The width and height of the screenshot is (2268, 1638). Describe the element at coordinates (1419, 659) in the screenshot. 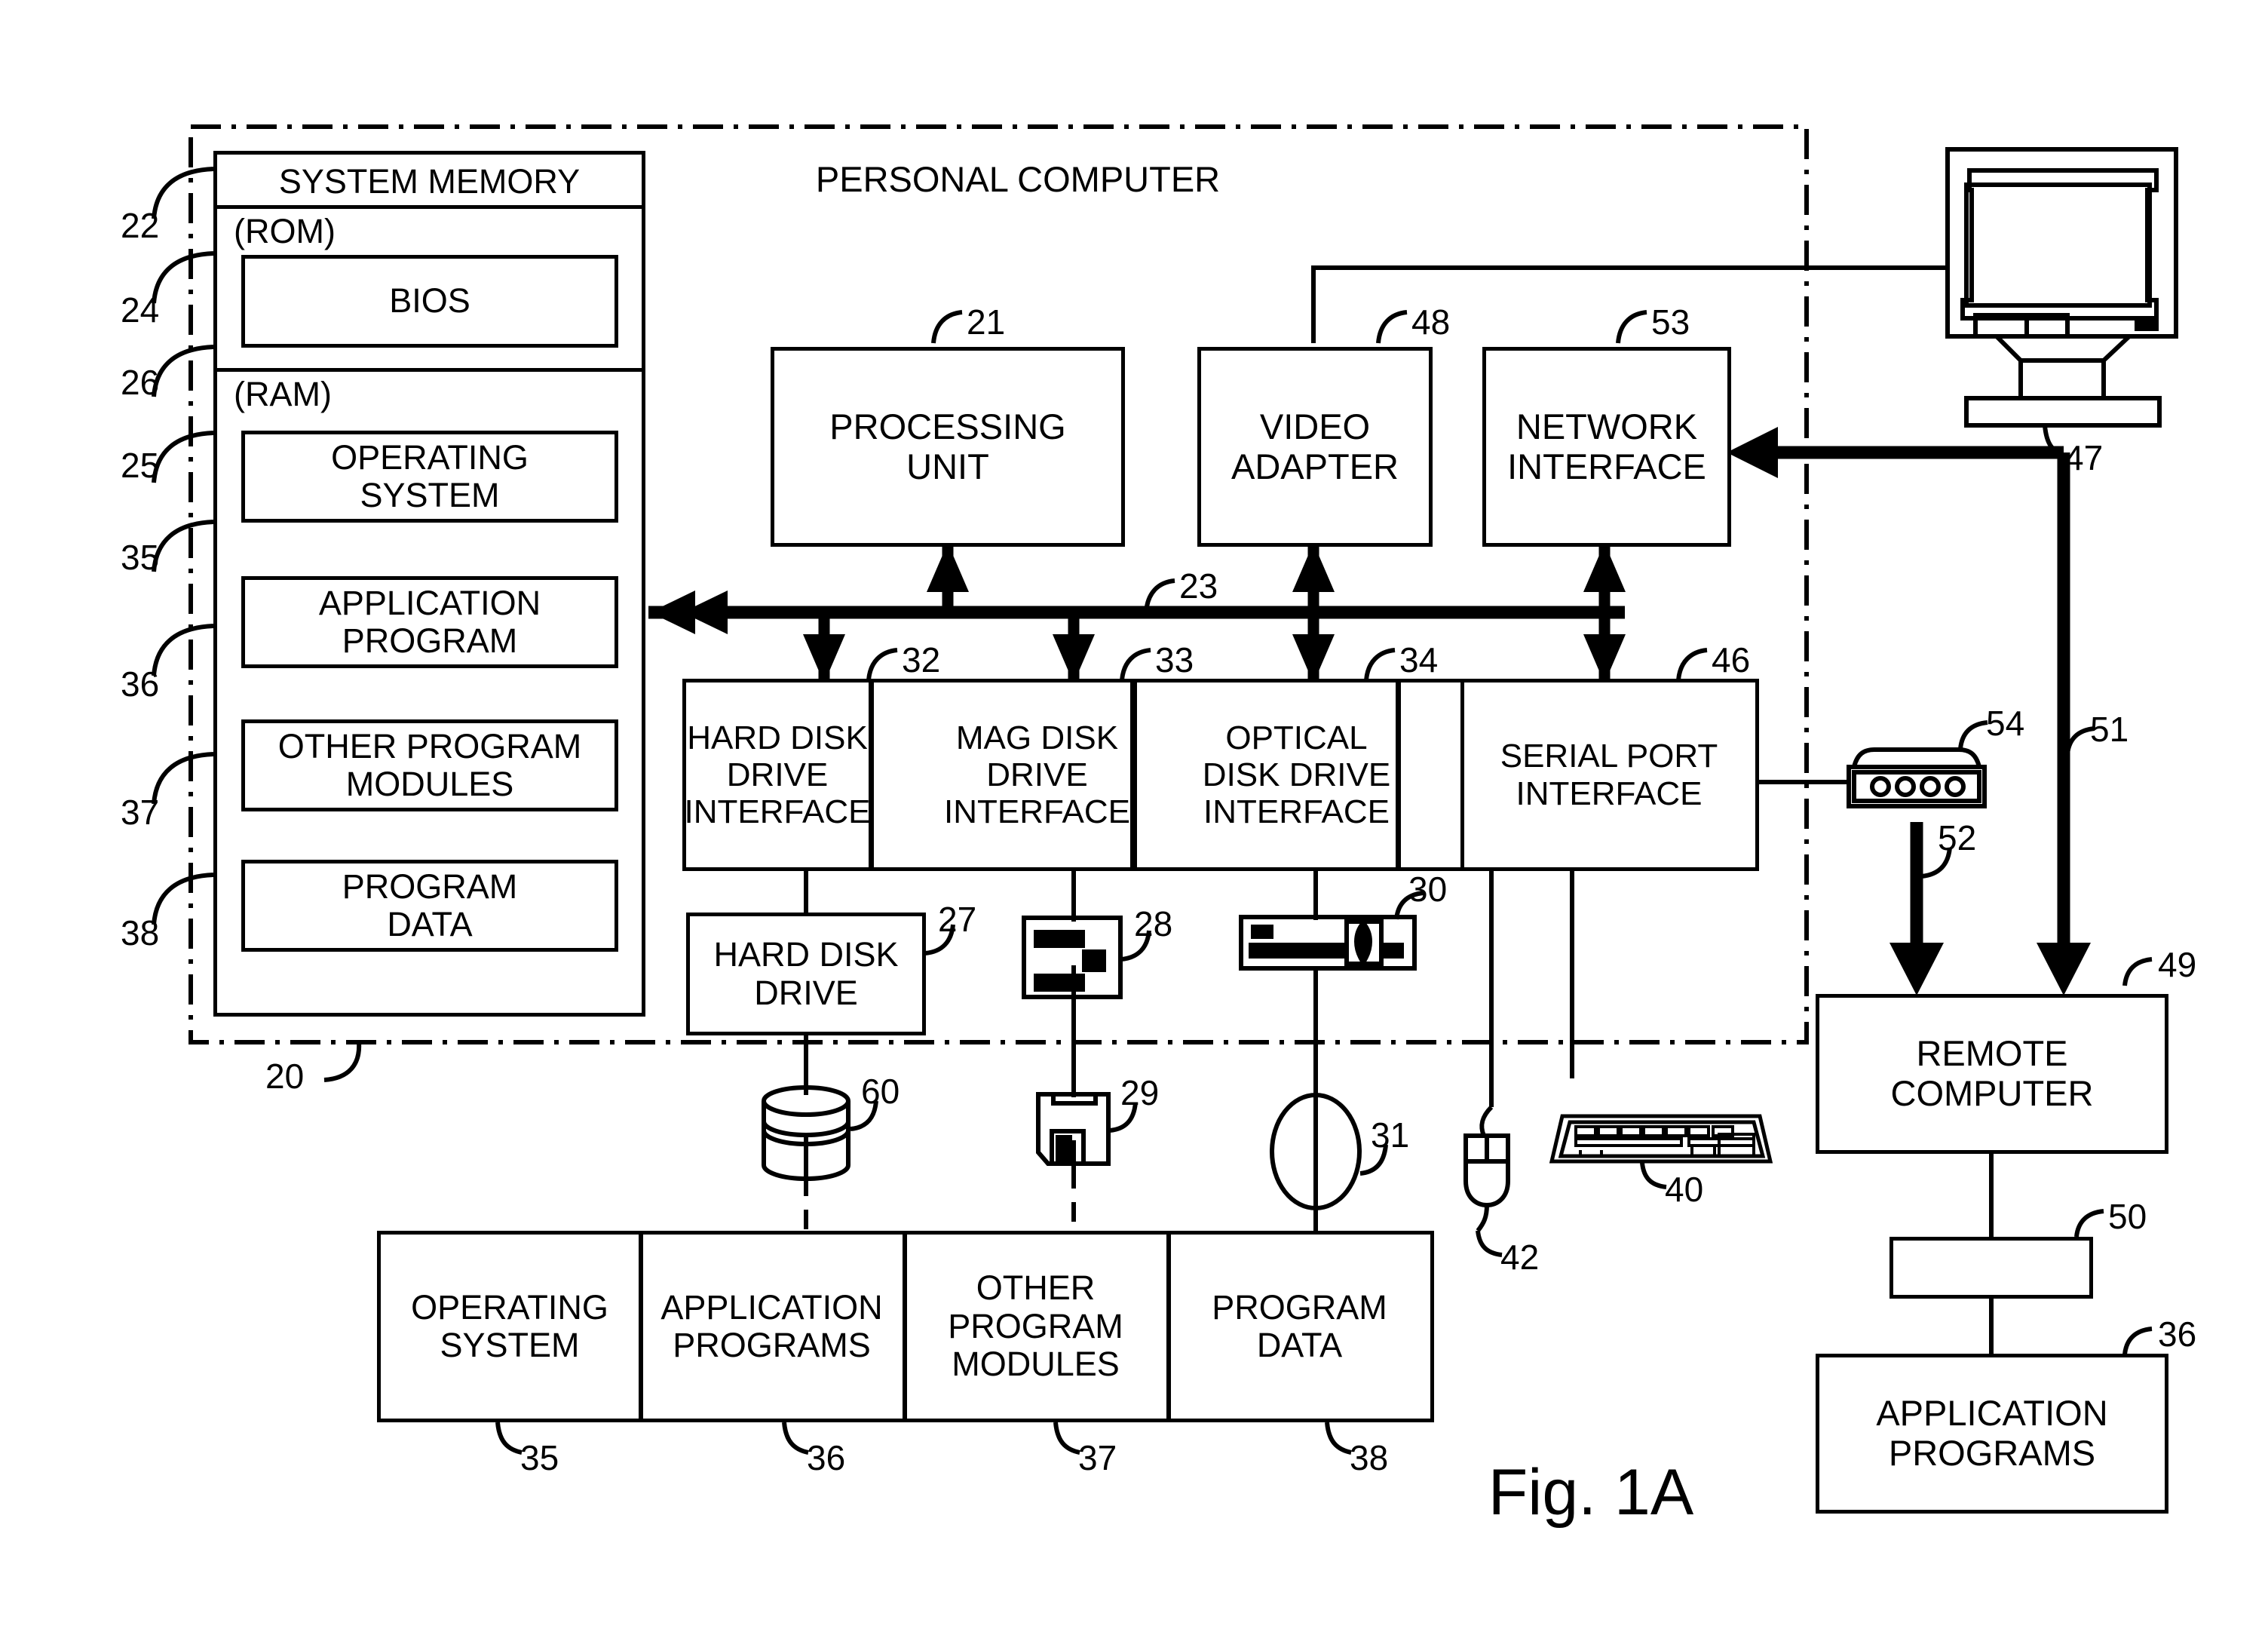

I see `ref-34: 34` at that location.